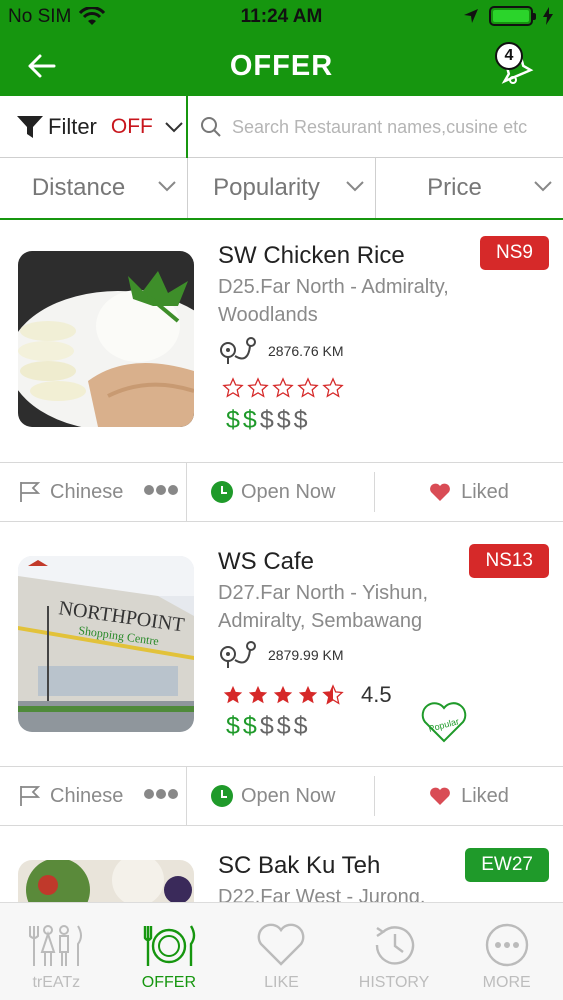  Describe the element at coordinates (333, 694) in the screenshot. I see `star-half-icon` at that location.